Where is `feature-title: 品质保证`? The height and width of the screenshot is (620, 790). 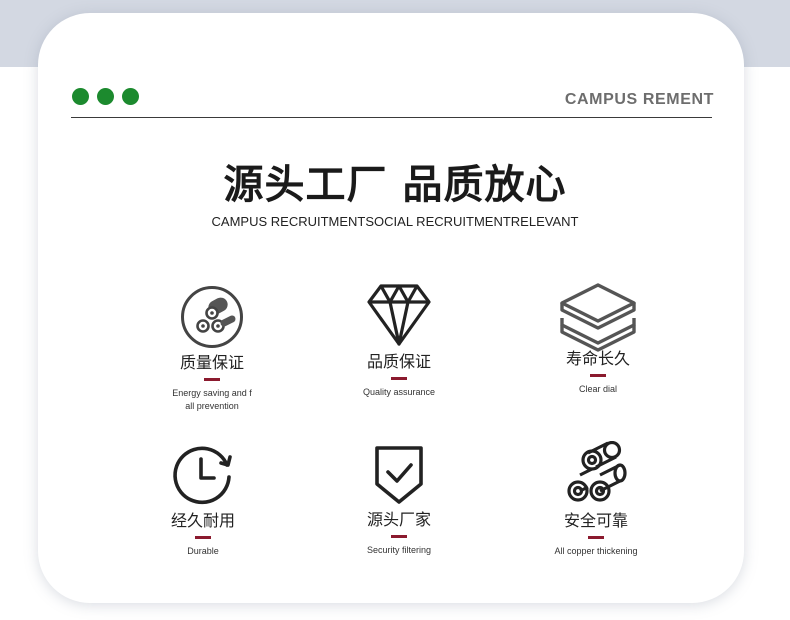
feature-title: 品质保证 is located at coordinates (398, 361).